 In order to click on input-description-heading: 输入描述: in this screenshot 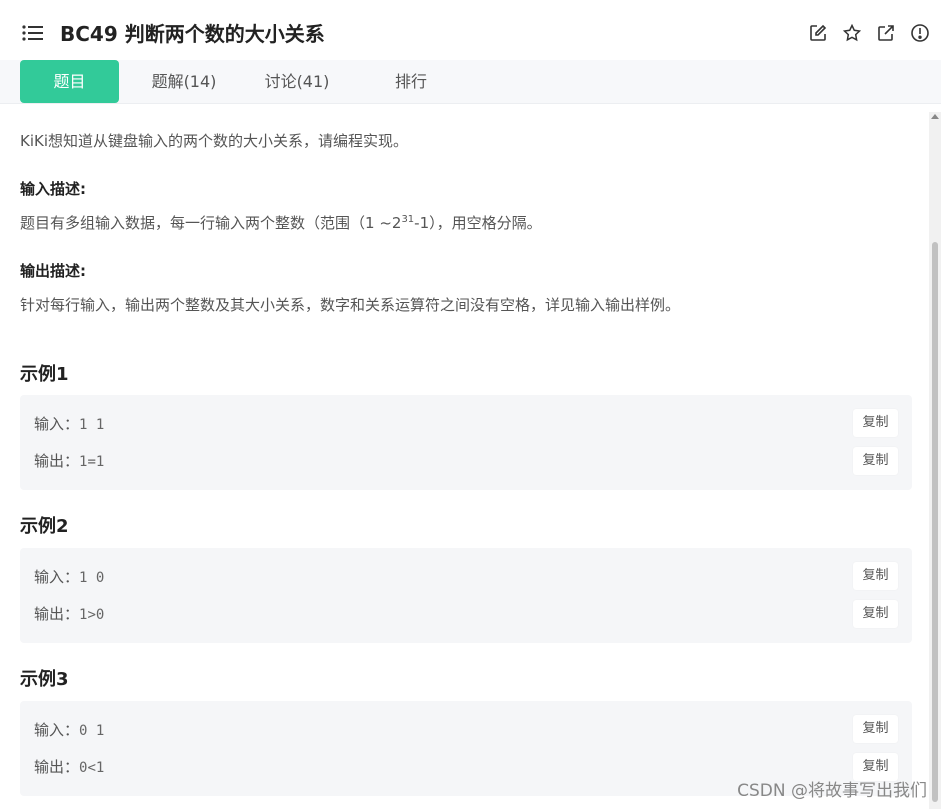, I will do `click(53, 189)`.